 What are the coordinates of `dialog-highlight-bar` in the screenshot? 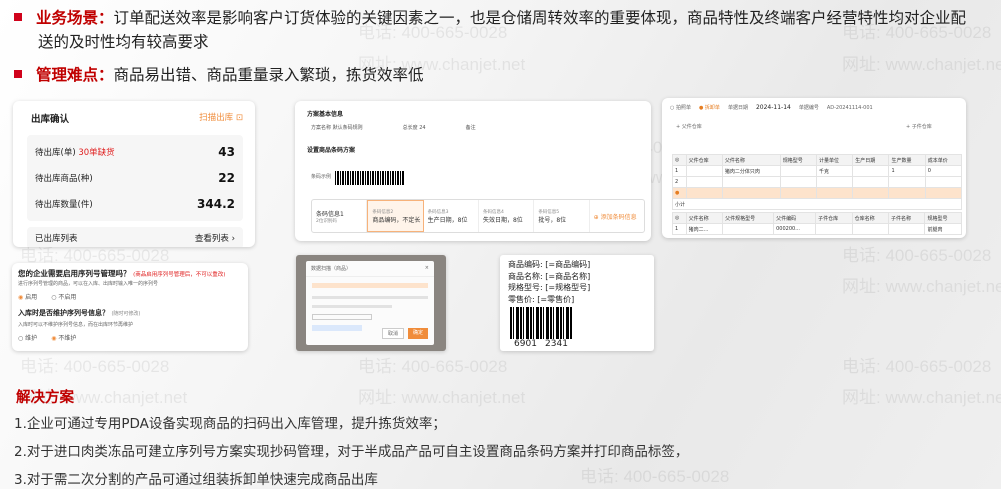 It's located at (370, 285).